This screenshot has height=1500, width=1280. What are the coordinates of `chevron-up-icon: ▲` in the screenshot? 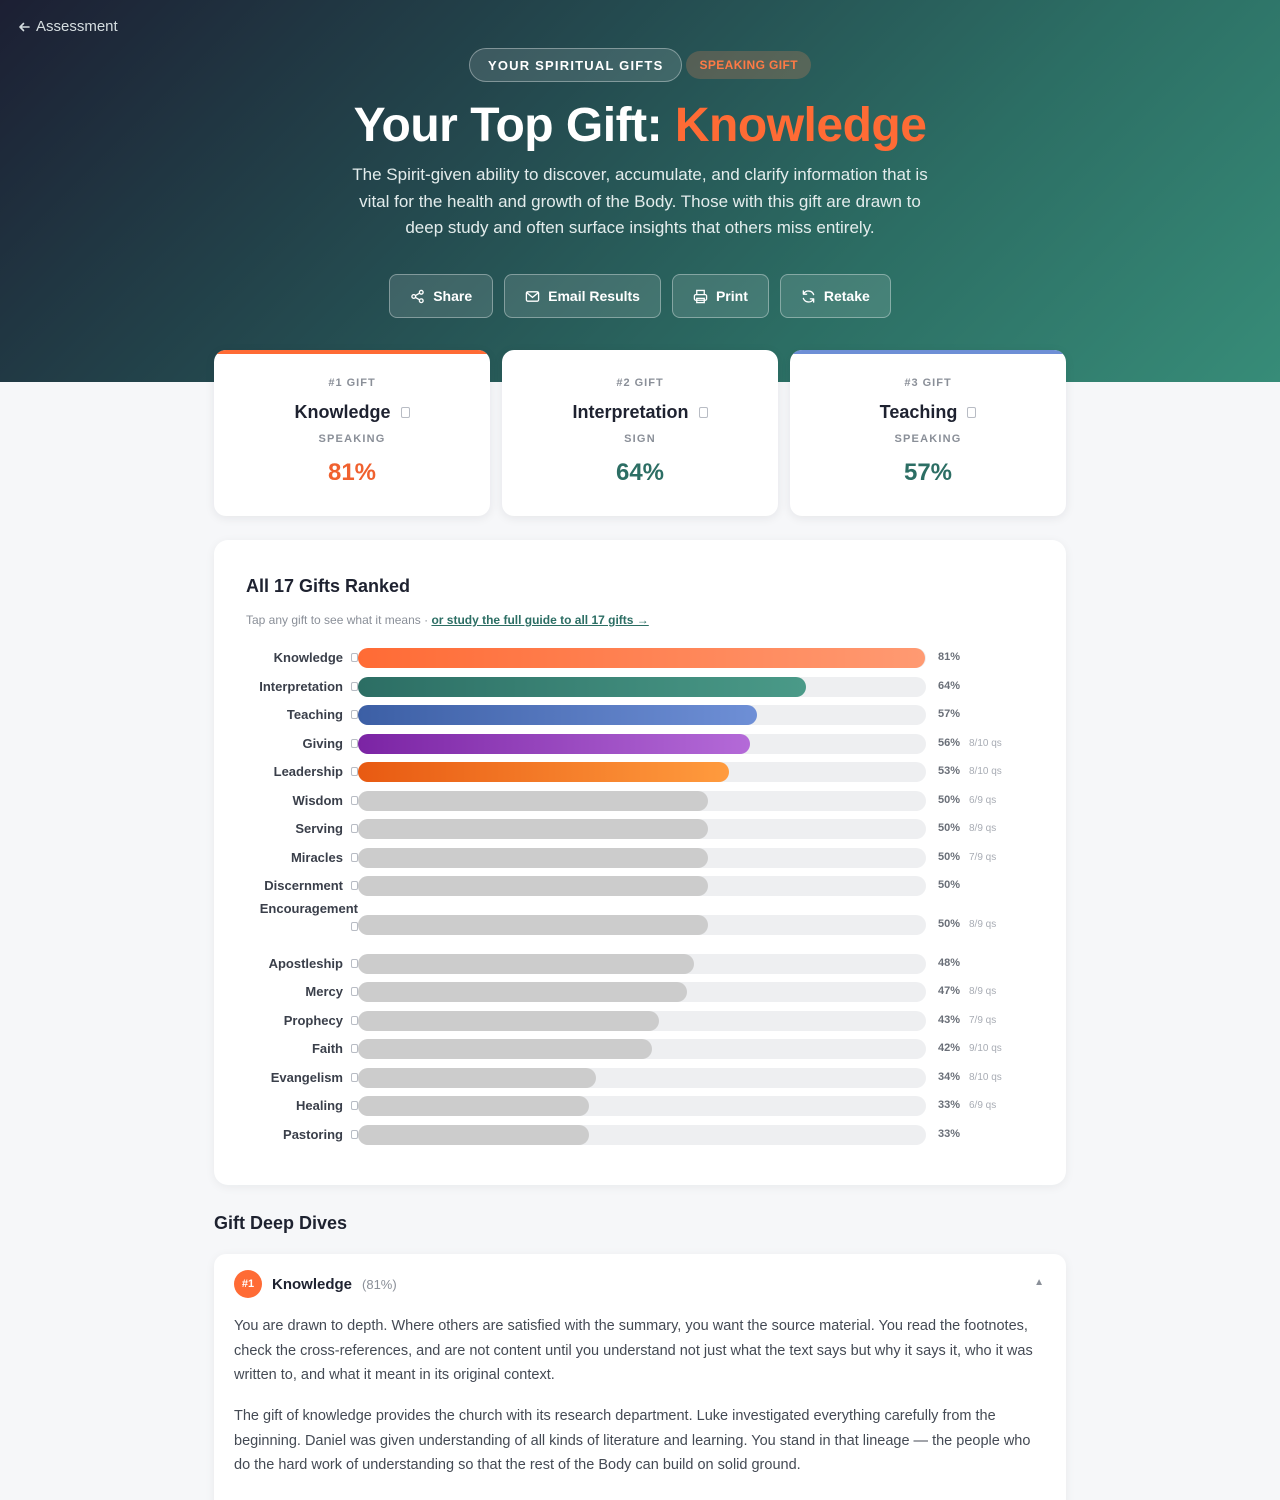 It's located at (1039, 1282).